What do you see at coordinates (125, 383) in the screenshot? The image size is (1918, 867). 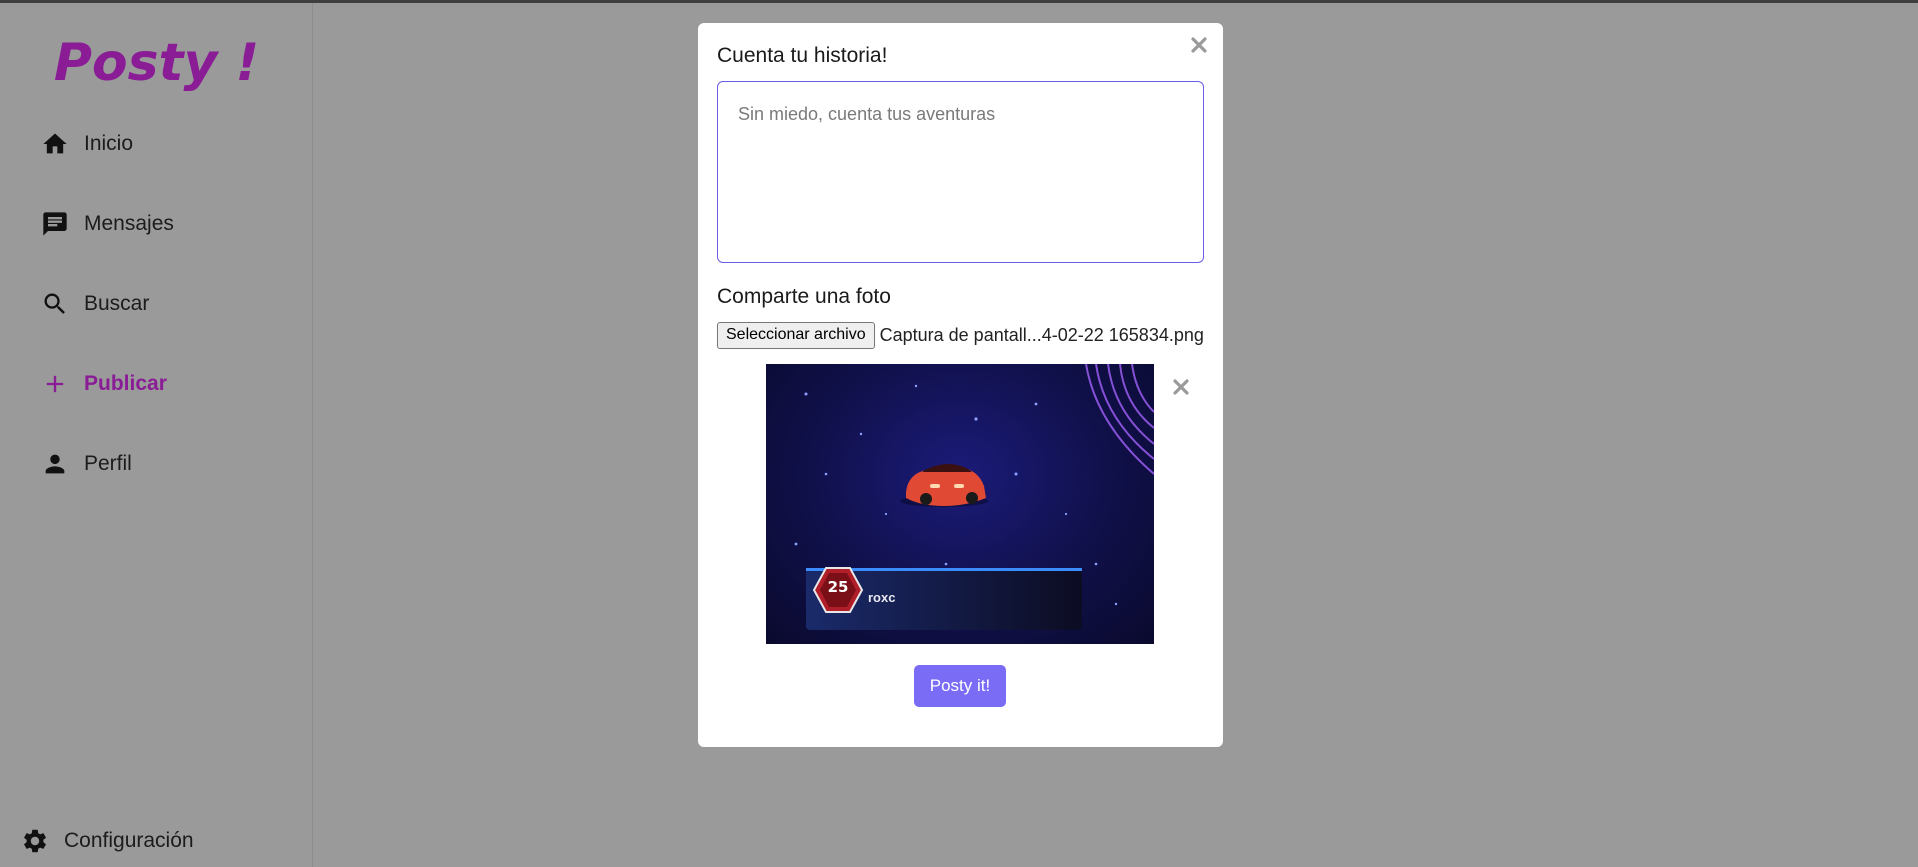 I see `sidebar-item-label: Publicar` at bounding box center [125, 383].